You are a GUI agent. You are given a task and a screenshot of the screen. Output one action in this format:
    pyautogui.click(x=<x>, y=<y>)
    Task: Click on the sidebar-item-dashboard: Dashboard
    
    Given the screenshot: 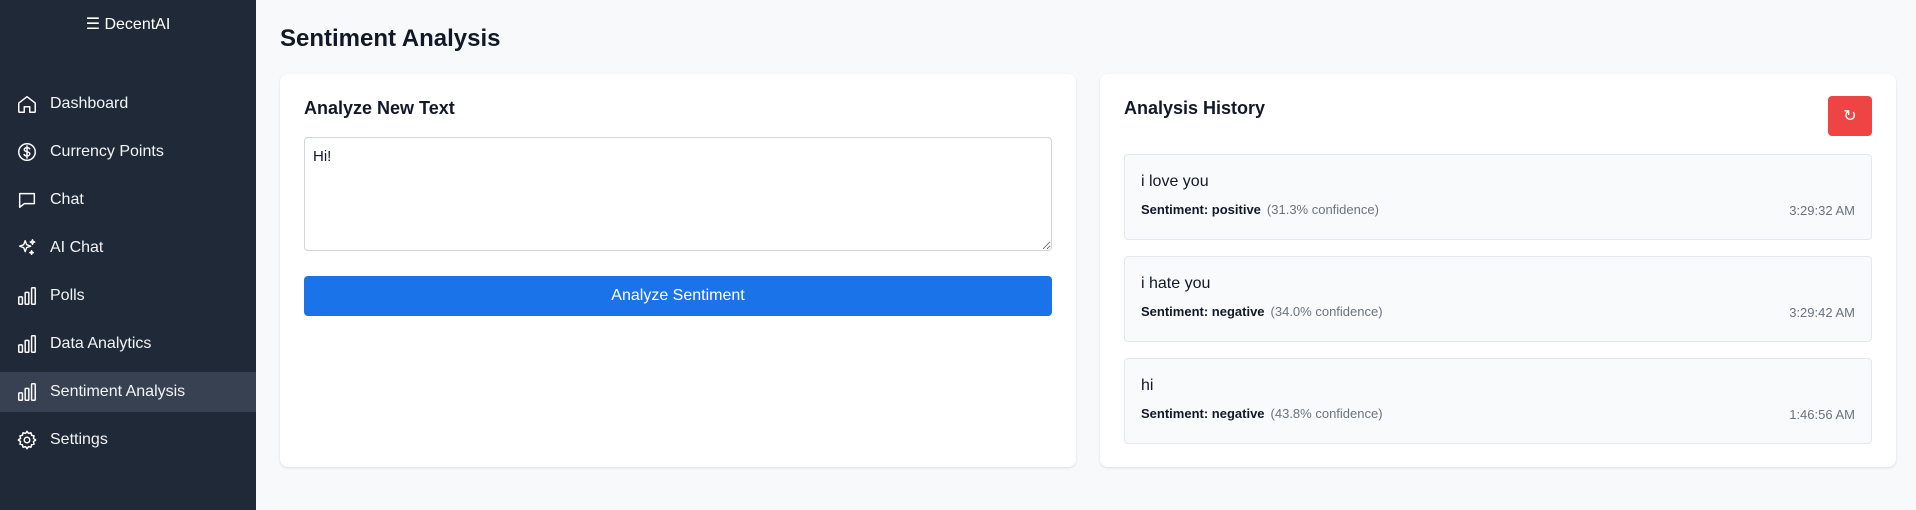 What is the action you would take?
    pyautogui.click(x=128, y=104)
    